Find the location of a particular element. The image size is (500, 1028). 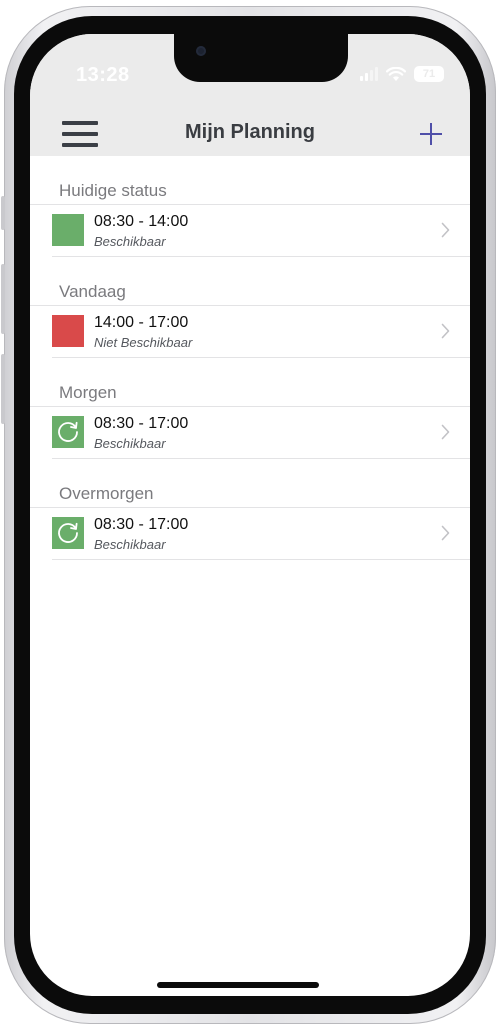

volume-up-button is located at coordinates (3, 299).